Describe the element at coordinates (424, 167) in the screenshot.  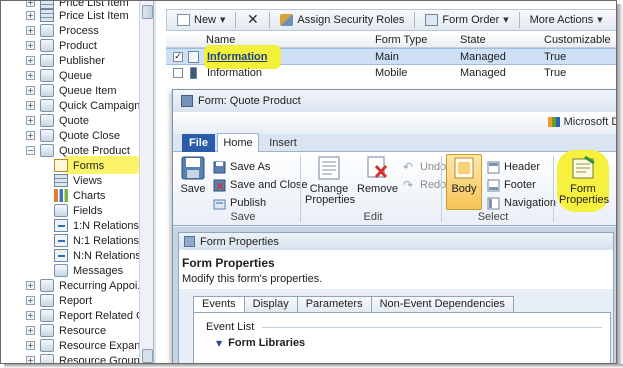
I see `undo-button: ↶ Undo` at that location.